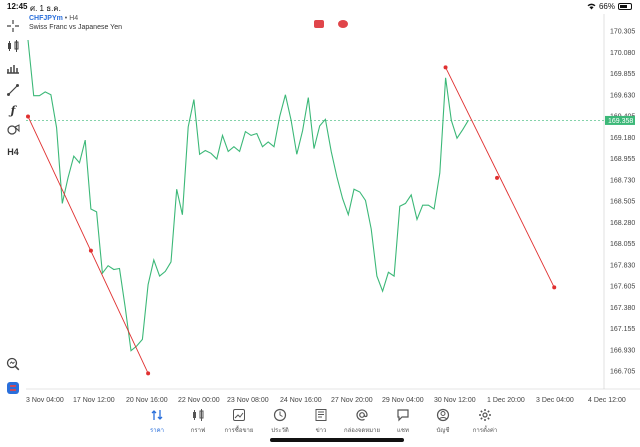  Describe the element at coordinates (13, 152) in the screenshot. I see `timeframe-button: H4` at that location.